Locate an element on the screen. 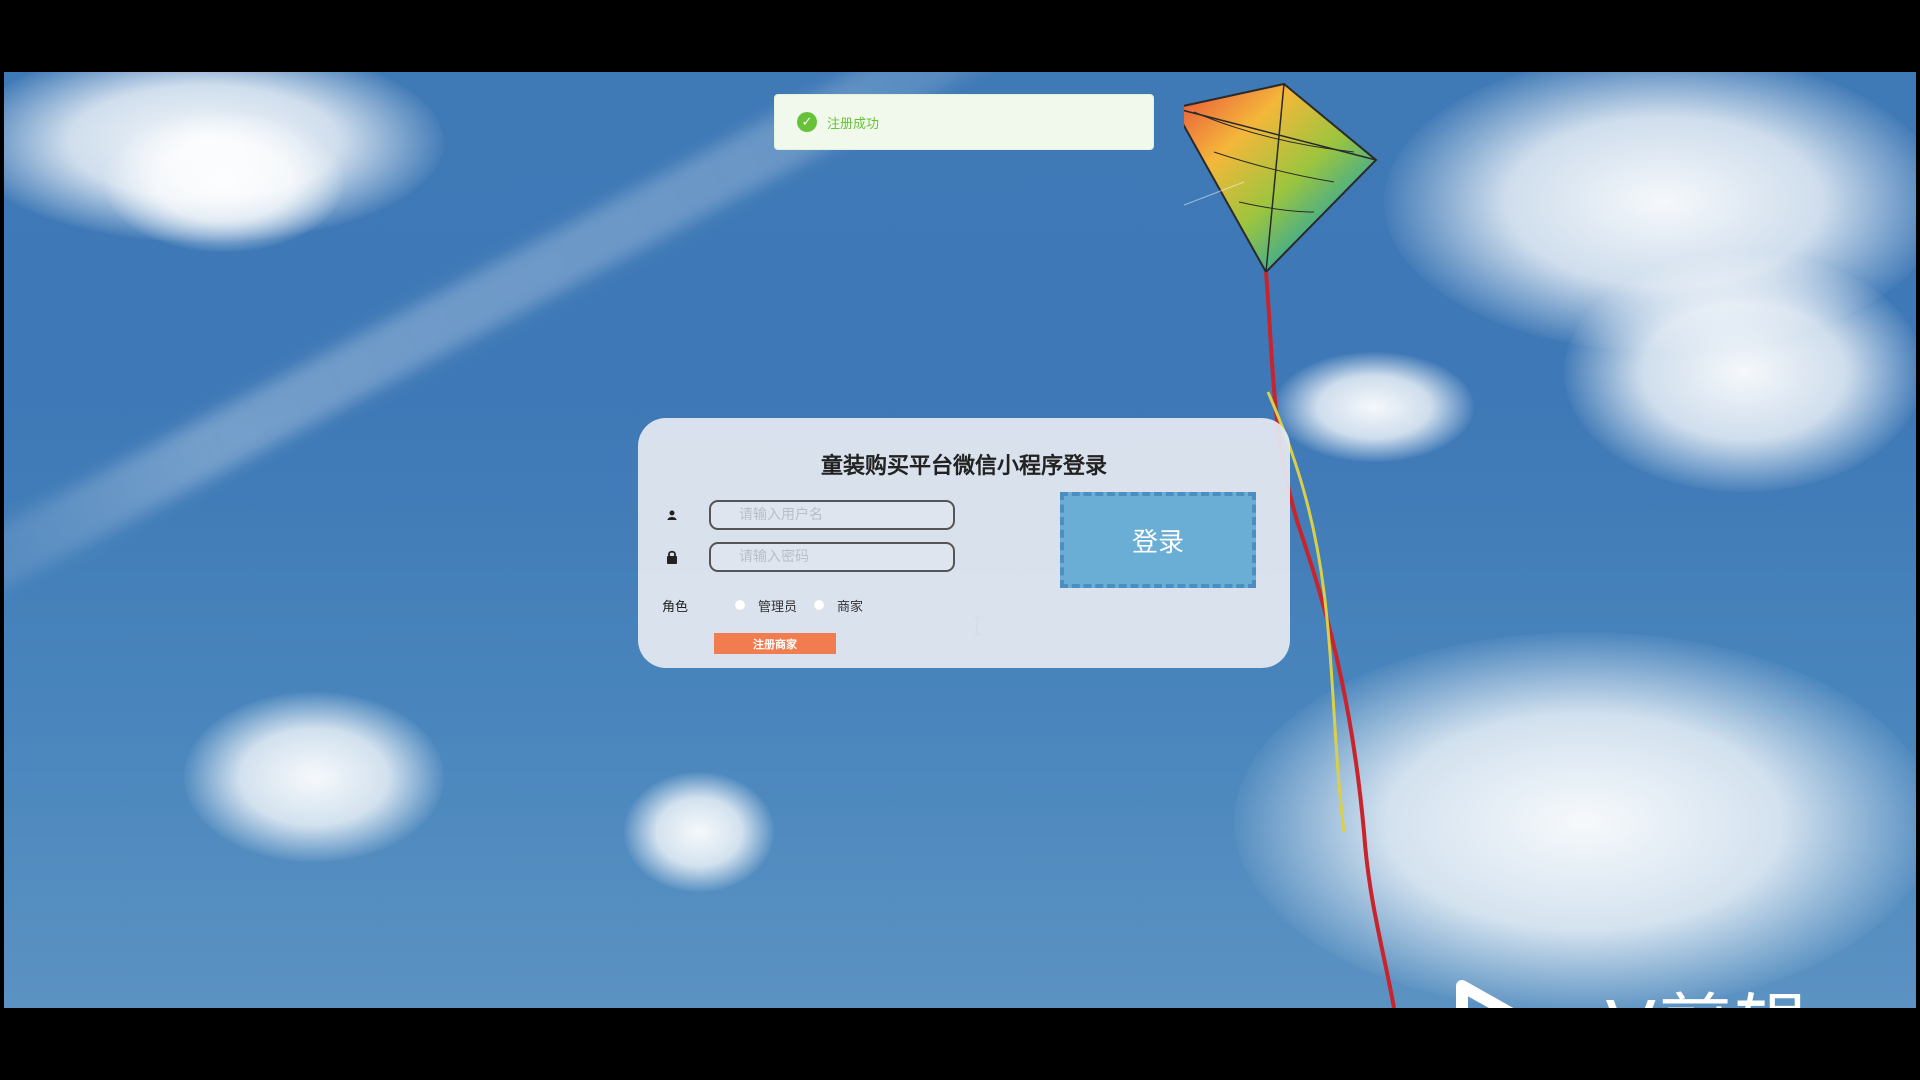 The width and height of the screenshot is (1920, 1080). username-input is located at coordinates (832, 515).